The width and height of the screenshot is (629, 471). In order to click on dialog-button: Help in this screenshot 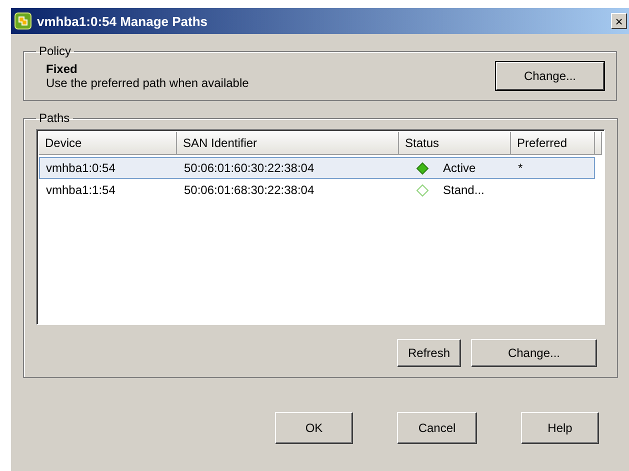, I will do `click(560, 428)`.